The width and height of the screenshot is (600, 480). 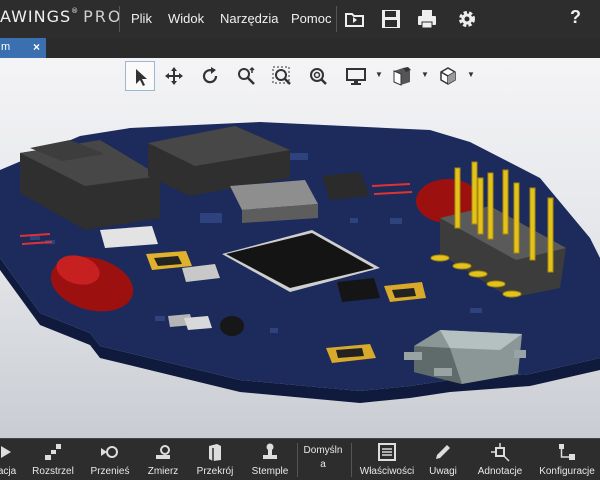 I want to click on gear-icon, so click(x=467, y=19).